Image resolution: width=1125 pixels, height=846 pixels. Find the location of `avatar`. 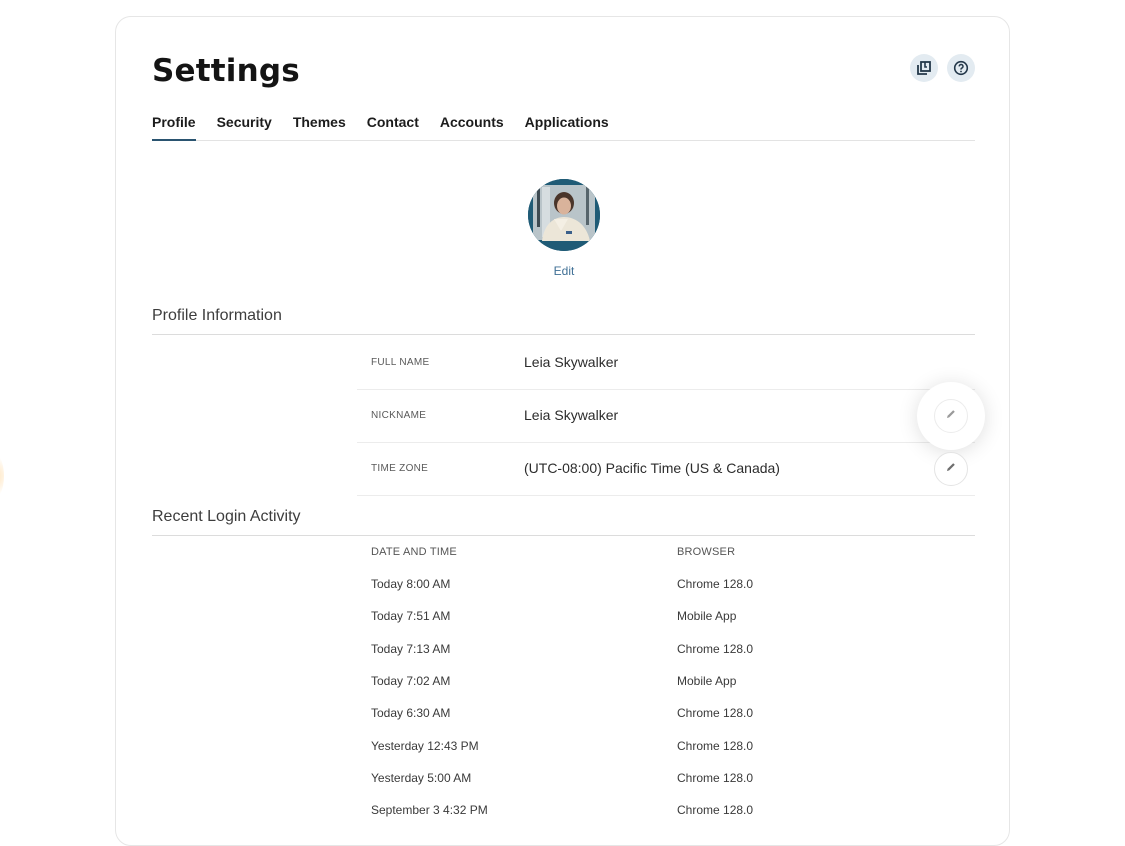

avatar is located at coordinates (564, 215).